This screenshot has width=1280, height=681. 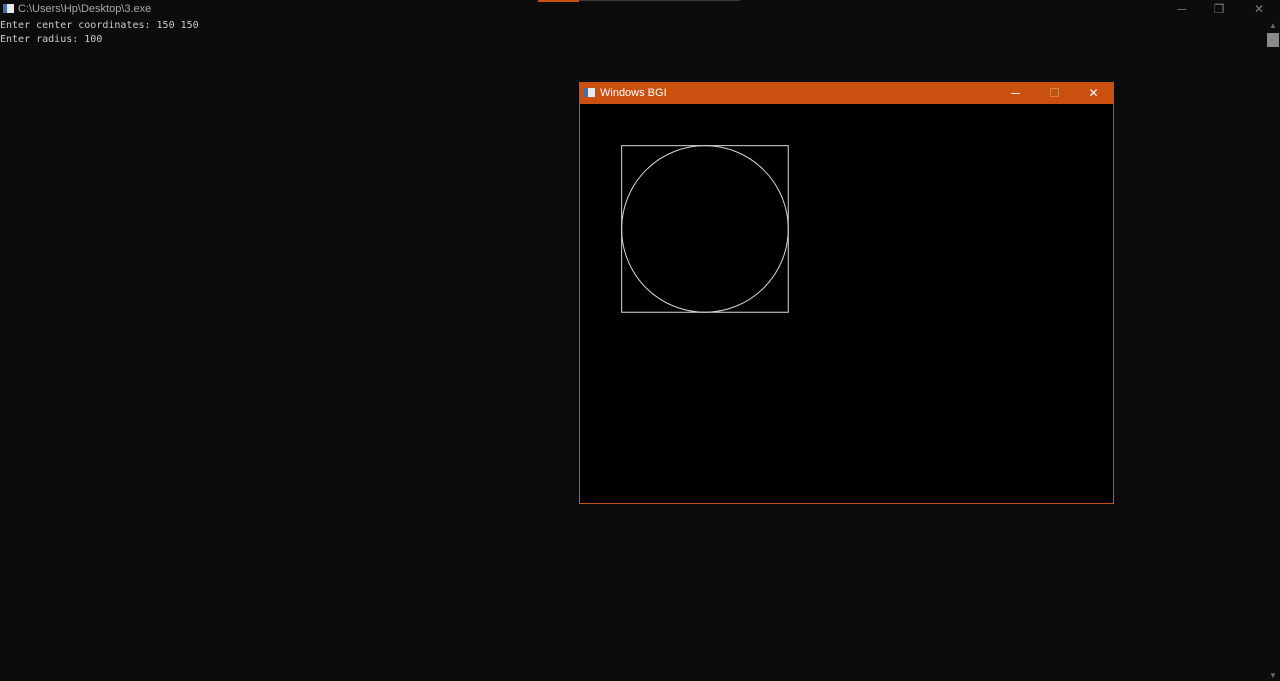 What do you see at coordinates (589, 92) in the screenshot?
I see `bgi-app-icon` at bounding box center [589, 92].